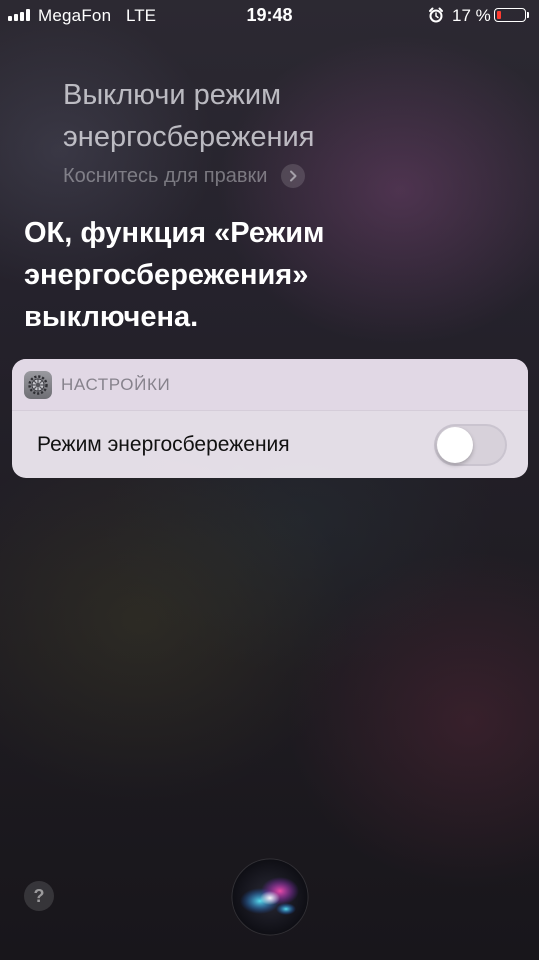 This screenshot has height=960, width=539. I want to click on low-power-mode-toggle, so click(470, 445).